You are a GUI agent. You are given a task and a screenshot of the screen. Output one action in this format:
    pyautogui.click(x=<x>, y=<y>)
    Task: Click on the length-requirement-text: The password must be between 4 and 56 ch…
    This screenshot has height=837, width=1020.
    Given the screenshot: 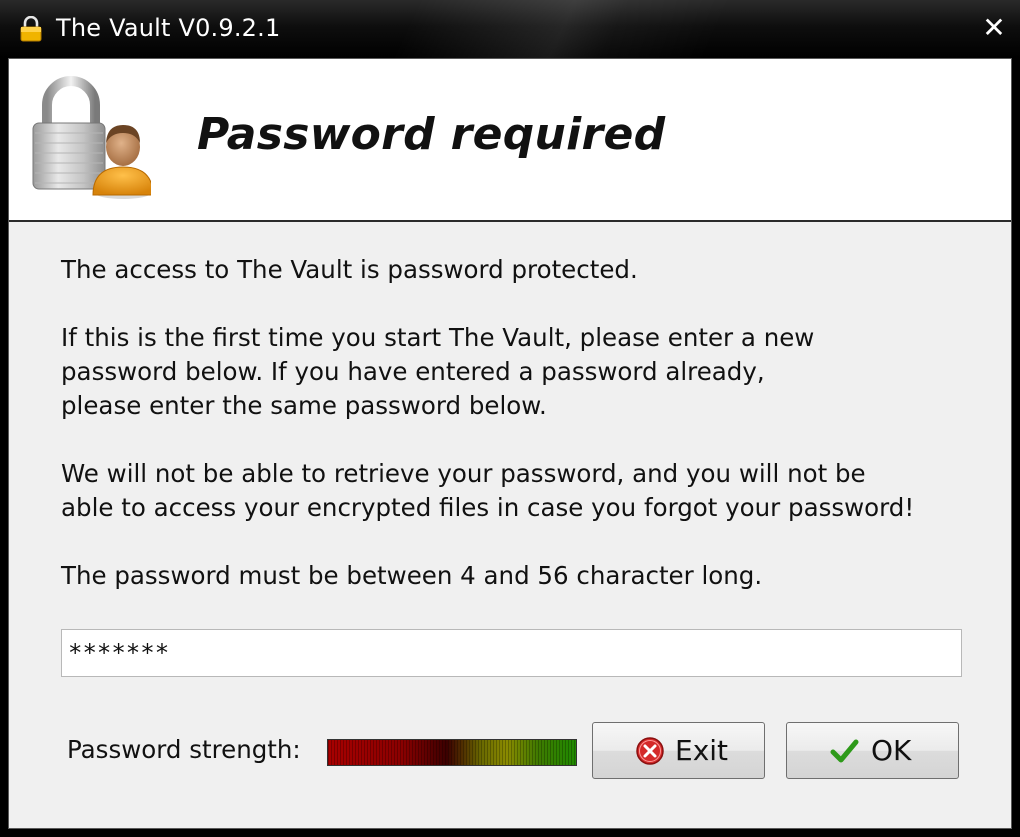 What is the action you would take?
    pyautogui.click(x=412, y=575)
    